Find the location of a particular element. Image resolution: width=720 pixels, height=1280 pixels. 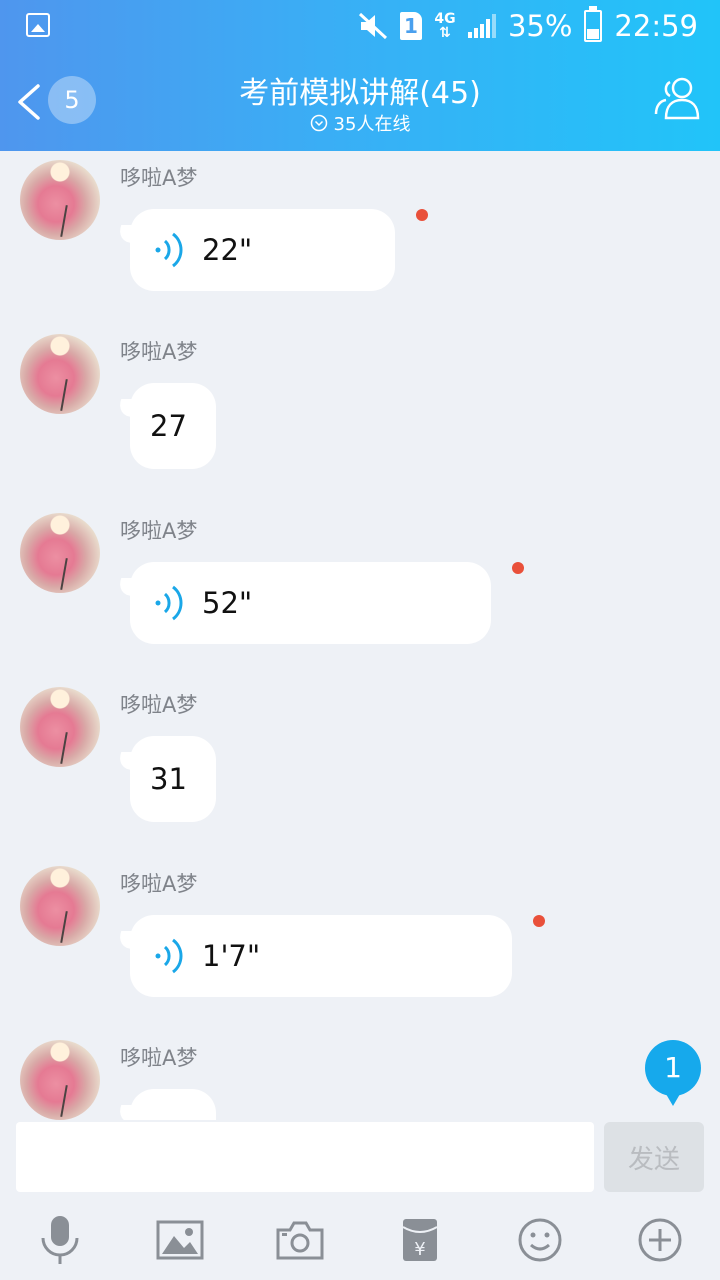

input-bar: 发送 ¥ is located at coordinates (360, 1200).